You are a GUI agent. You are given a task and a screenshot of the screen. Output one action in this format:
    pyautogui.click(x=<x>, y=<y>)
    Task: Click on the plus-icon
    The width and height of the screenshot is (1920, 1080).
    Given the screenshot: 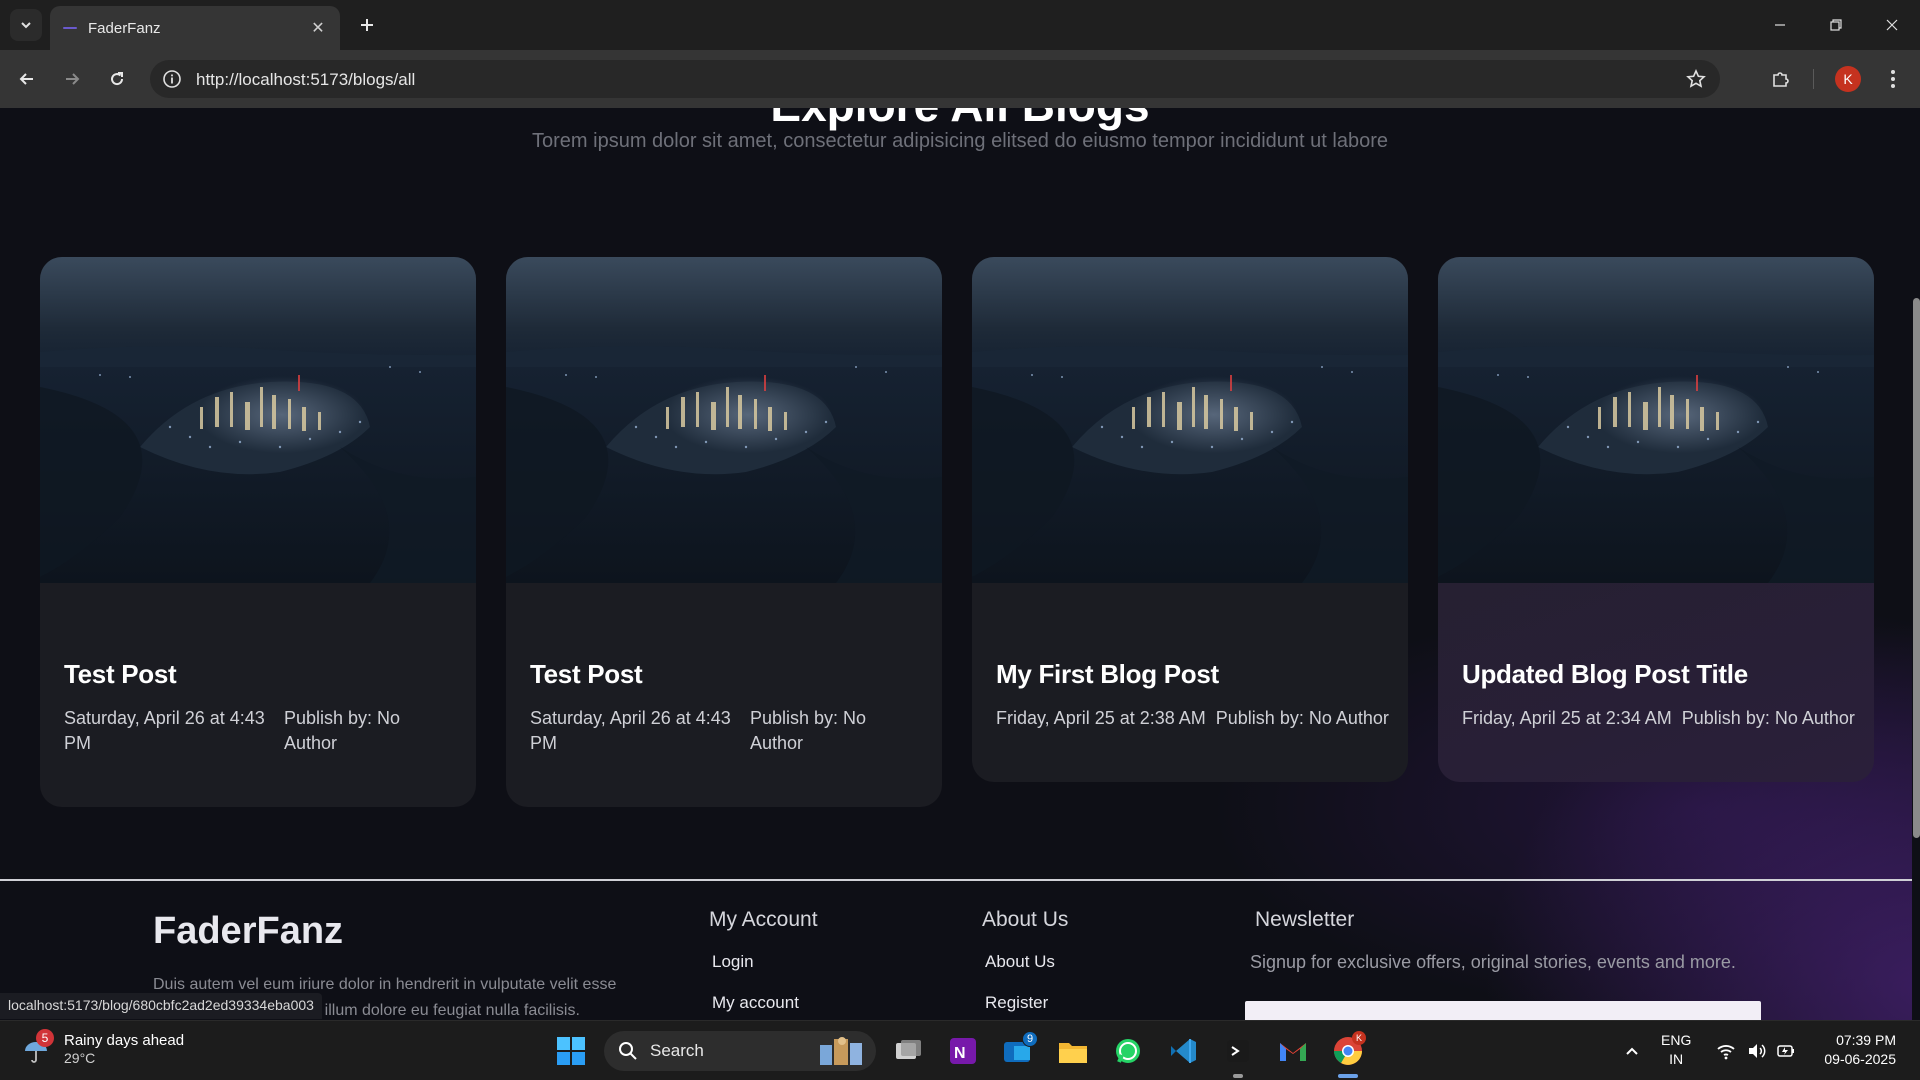 What is the action you would take?
    pyautogui.click(x=367, y=25)
    